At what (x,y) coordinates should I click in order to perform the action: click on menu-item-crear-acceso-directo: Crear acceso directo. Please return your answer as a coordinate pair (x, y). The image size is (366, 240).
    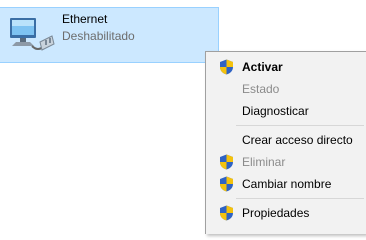
    Looking at the image, I should click on (286, 140).